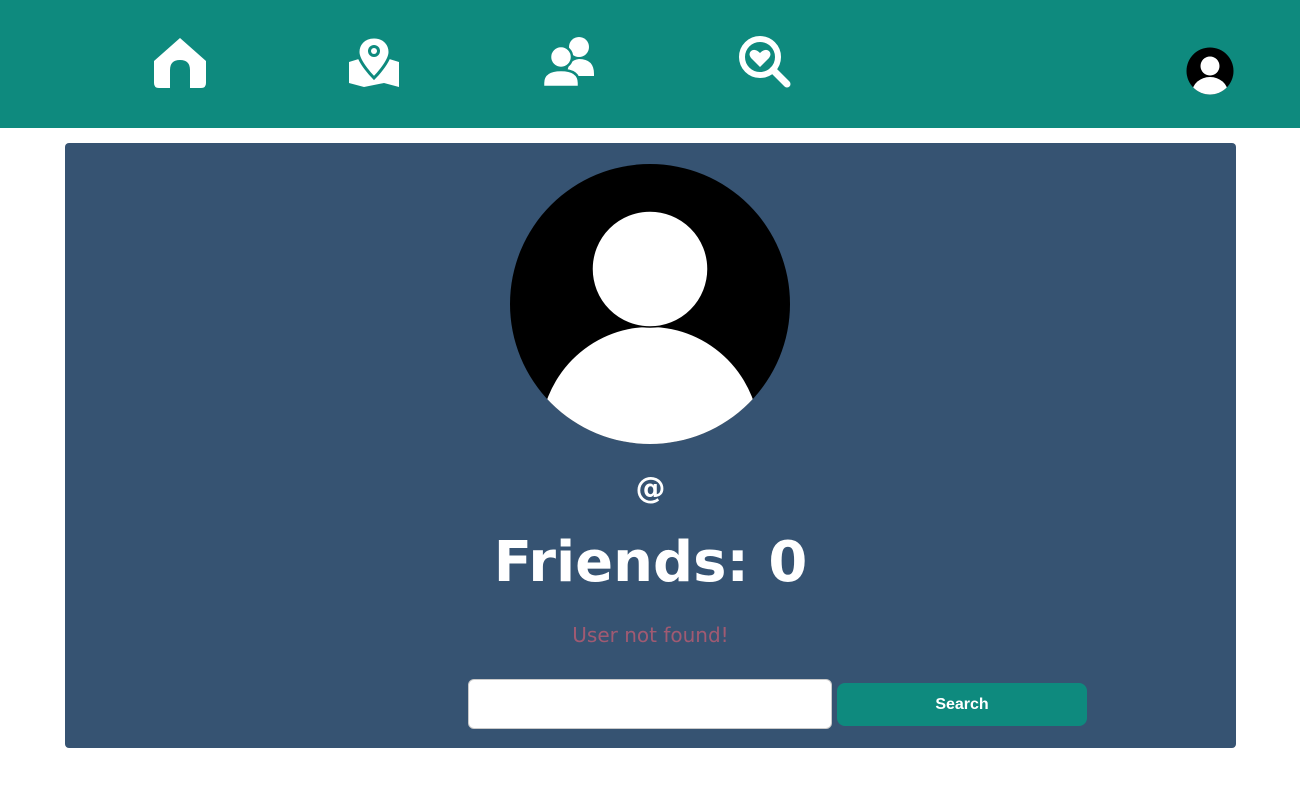 Image resolution: width=1300 pixels, height=800 pixels. I want to click on search-heart-icon, so click(765, 62).